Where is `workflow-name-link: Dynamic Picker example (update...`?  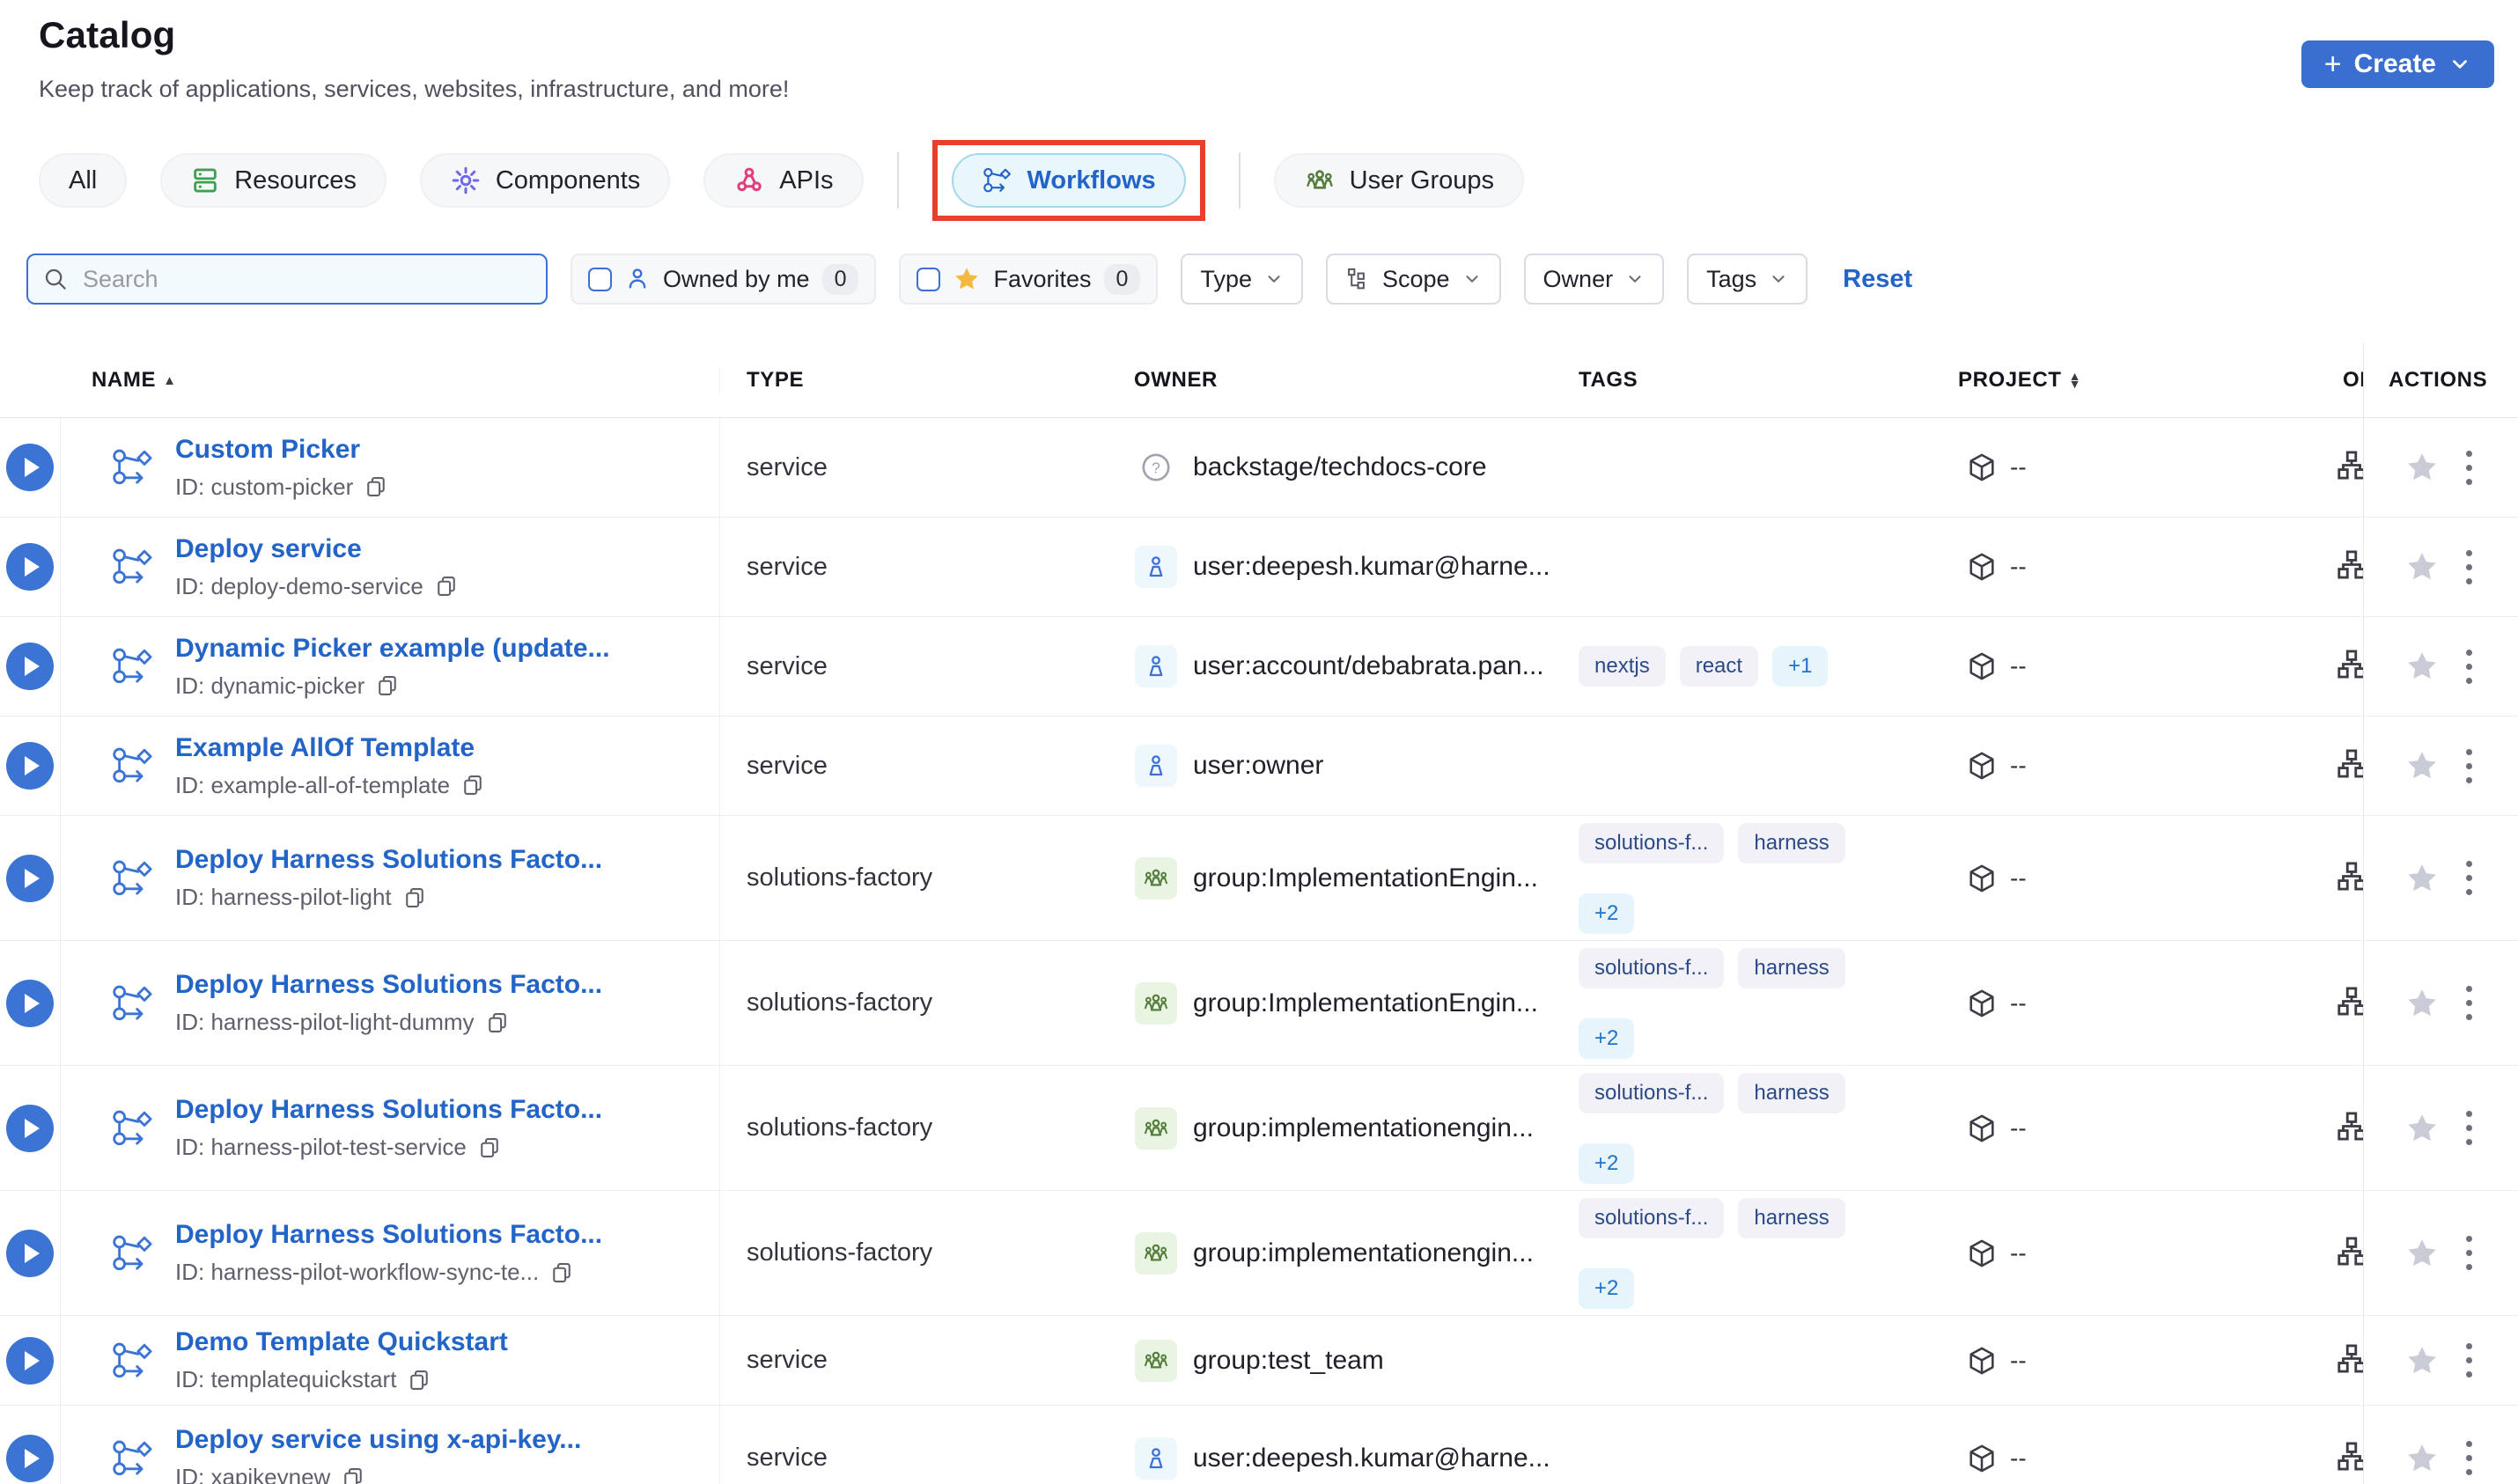
workflow-name-link: Dynamic Picker example (update... is located at coordinates (392, 649).